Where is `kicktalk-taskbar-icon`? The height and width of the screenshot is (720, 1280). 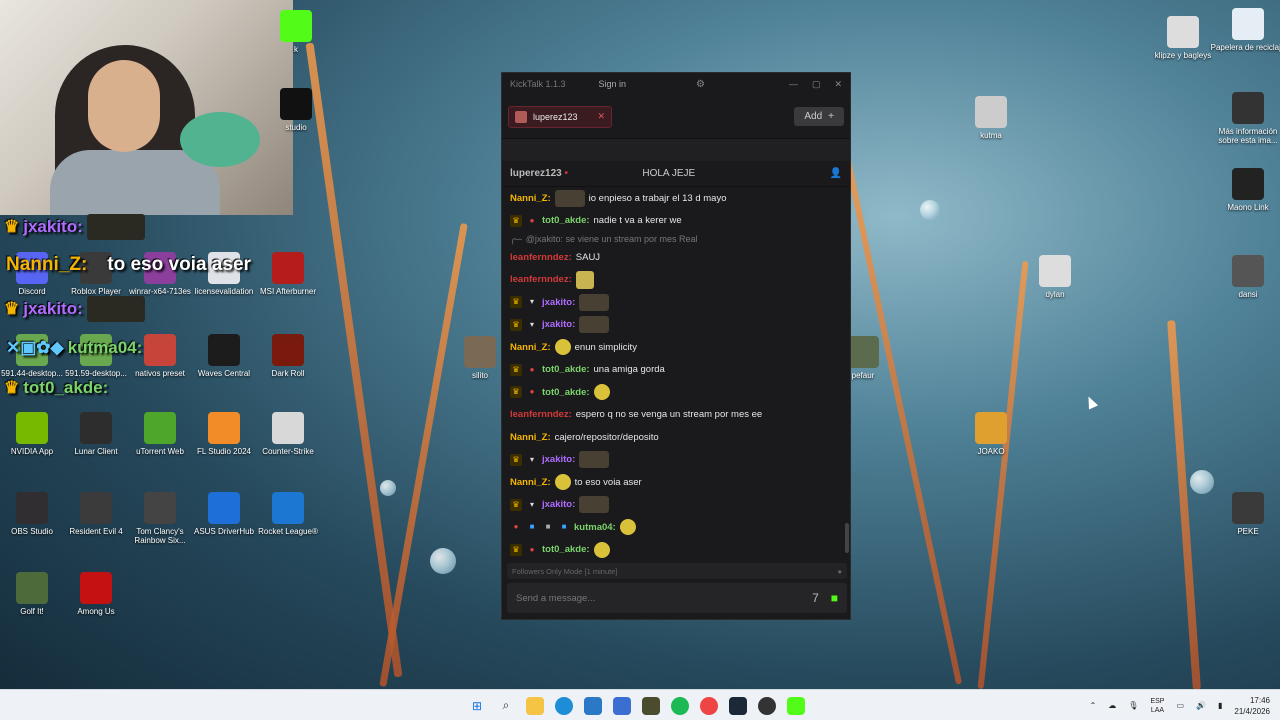 kicktalk-taskbar-icon is located at coordinates (796, 705).